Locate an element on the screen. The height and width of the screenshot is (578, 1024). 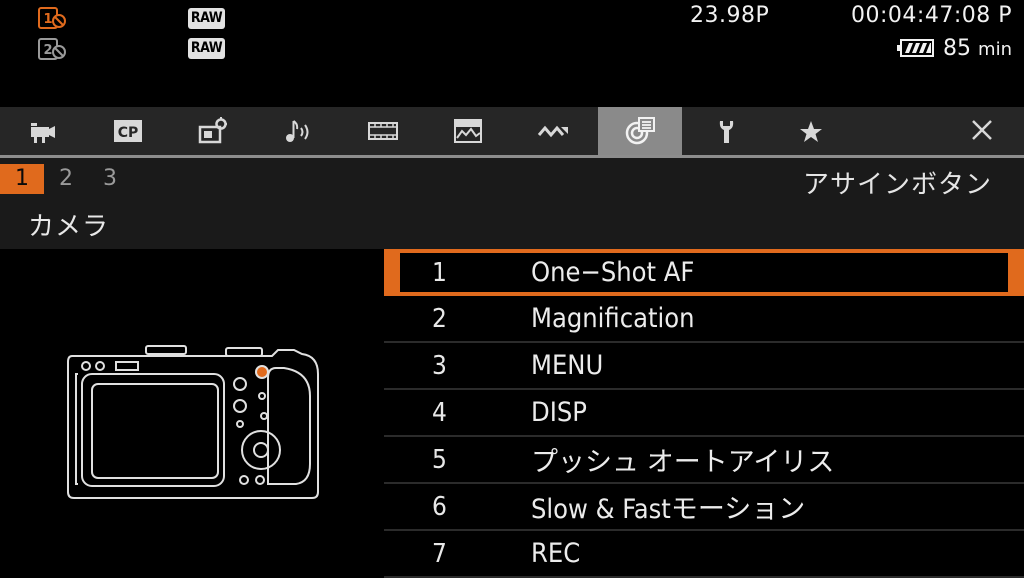
tab-setup is located at coordinates (726, 131).